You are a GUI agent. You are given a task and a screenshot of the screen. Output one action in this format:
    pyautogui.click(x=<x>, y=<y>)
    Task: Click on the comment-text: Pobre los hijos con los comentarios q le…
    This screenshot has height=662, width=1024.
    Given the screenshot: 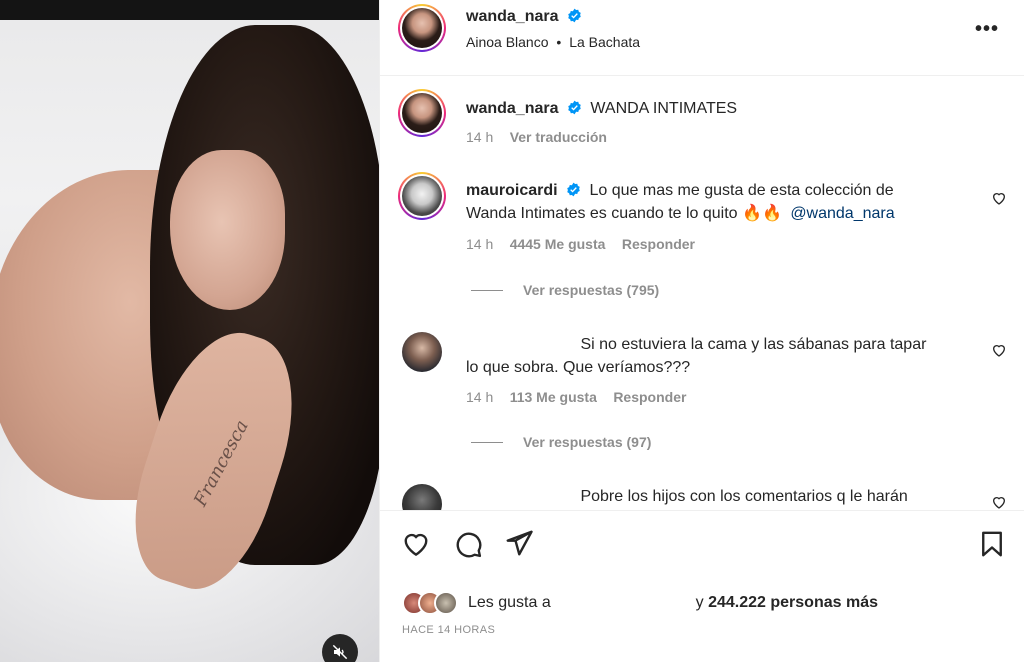 What is the action you would take?
    pyautogui.click(x=744, y=496)
    